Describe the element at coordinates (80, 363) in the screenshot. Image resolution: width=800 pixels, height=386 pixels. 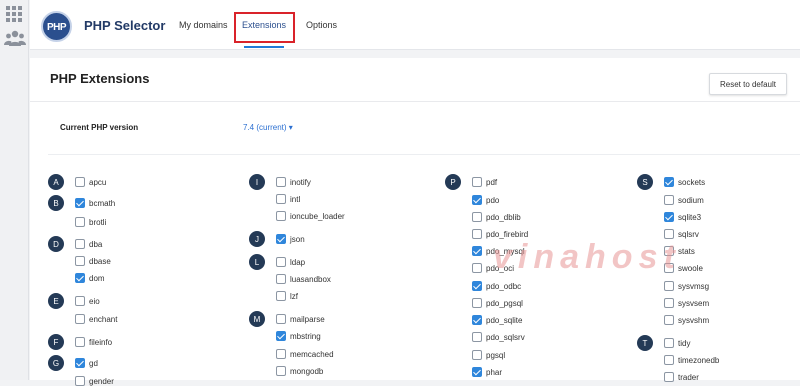
I see `checkbox-gd` at that location.